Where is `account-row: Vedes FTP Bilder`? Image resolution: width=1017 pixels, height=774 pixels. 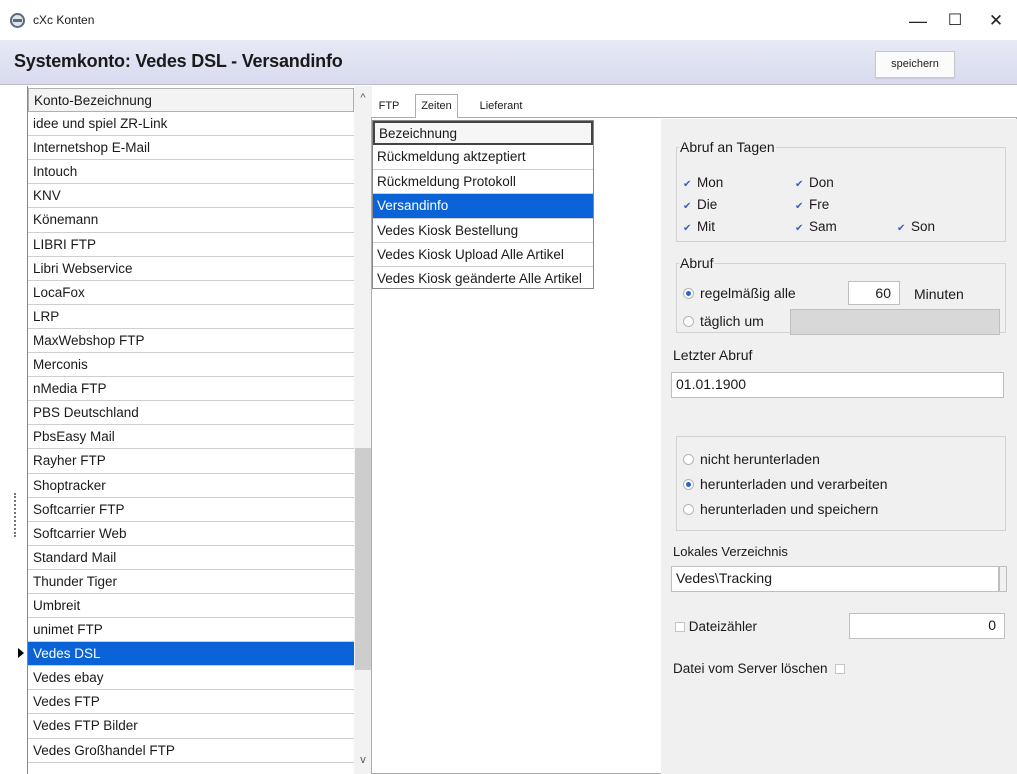
account-row: Vedes FTP Bilder is located at coordinates (191, 726).